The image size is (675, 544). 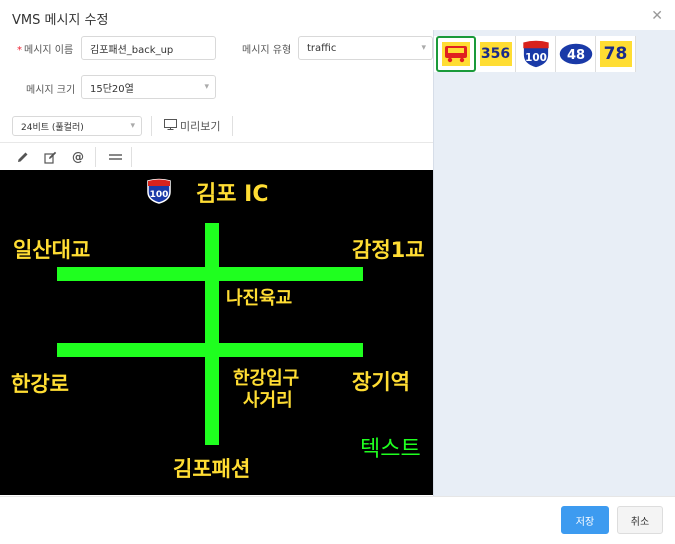 I want to click on message-name-input: 김포패션_back_up, so click(x=148, y=48).